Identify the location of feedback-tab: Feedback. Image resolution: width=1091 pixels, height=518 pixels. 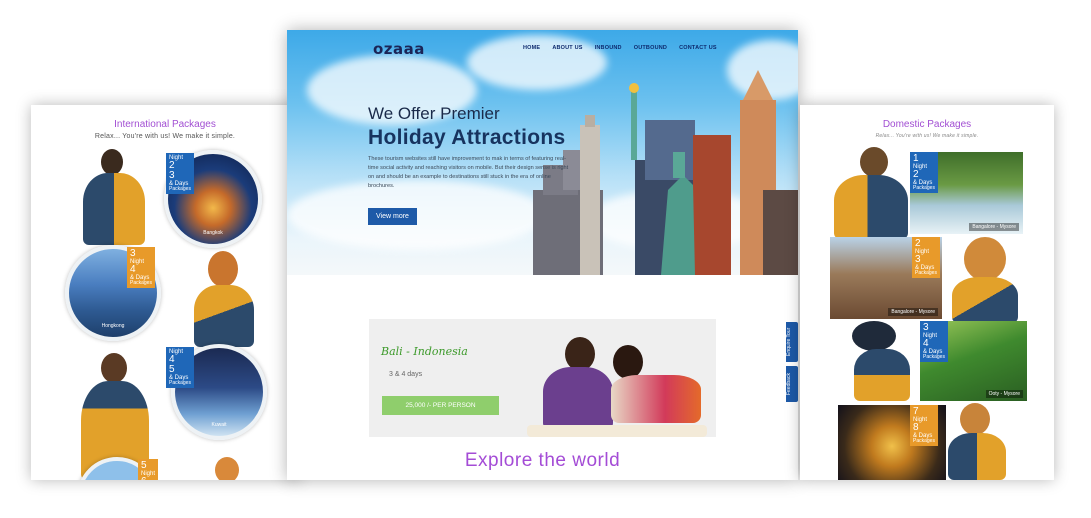
(792, 384).